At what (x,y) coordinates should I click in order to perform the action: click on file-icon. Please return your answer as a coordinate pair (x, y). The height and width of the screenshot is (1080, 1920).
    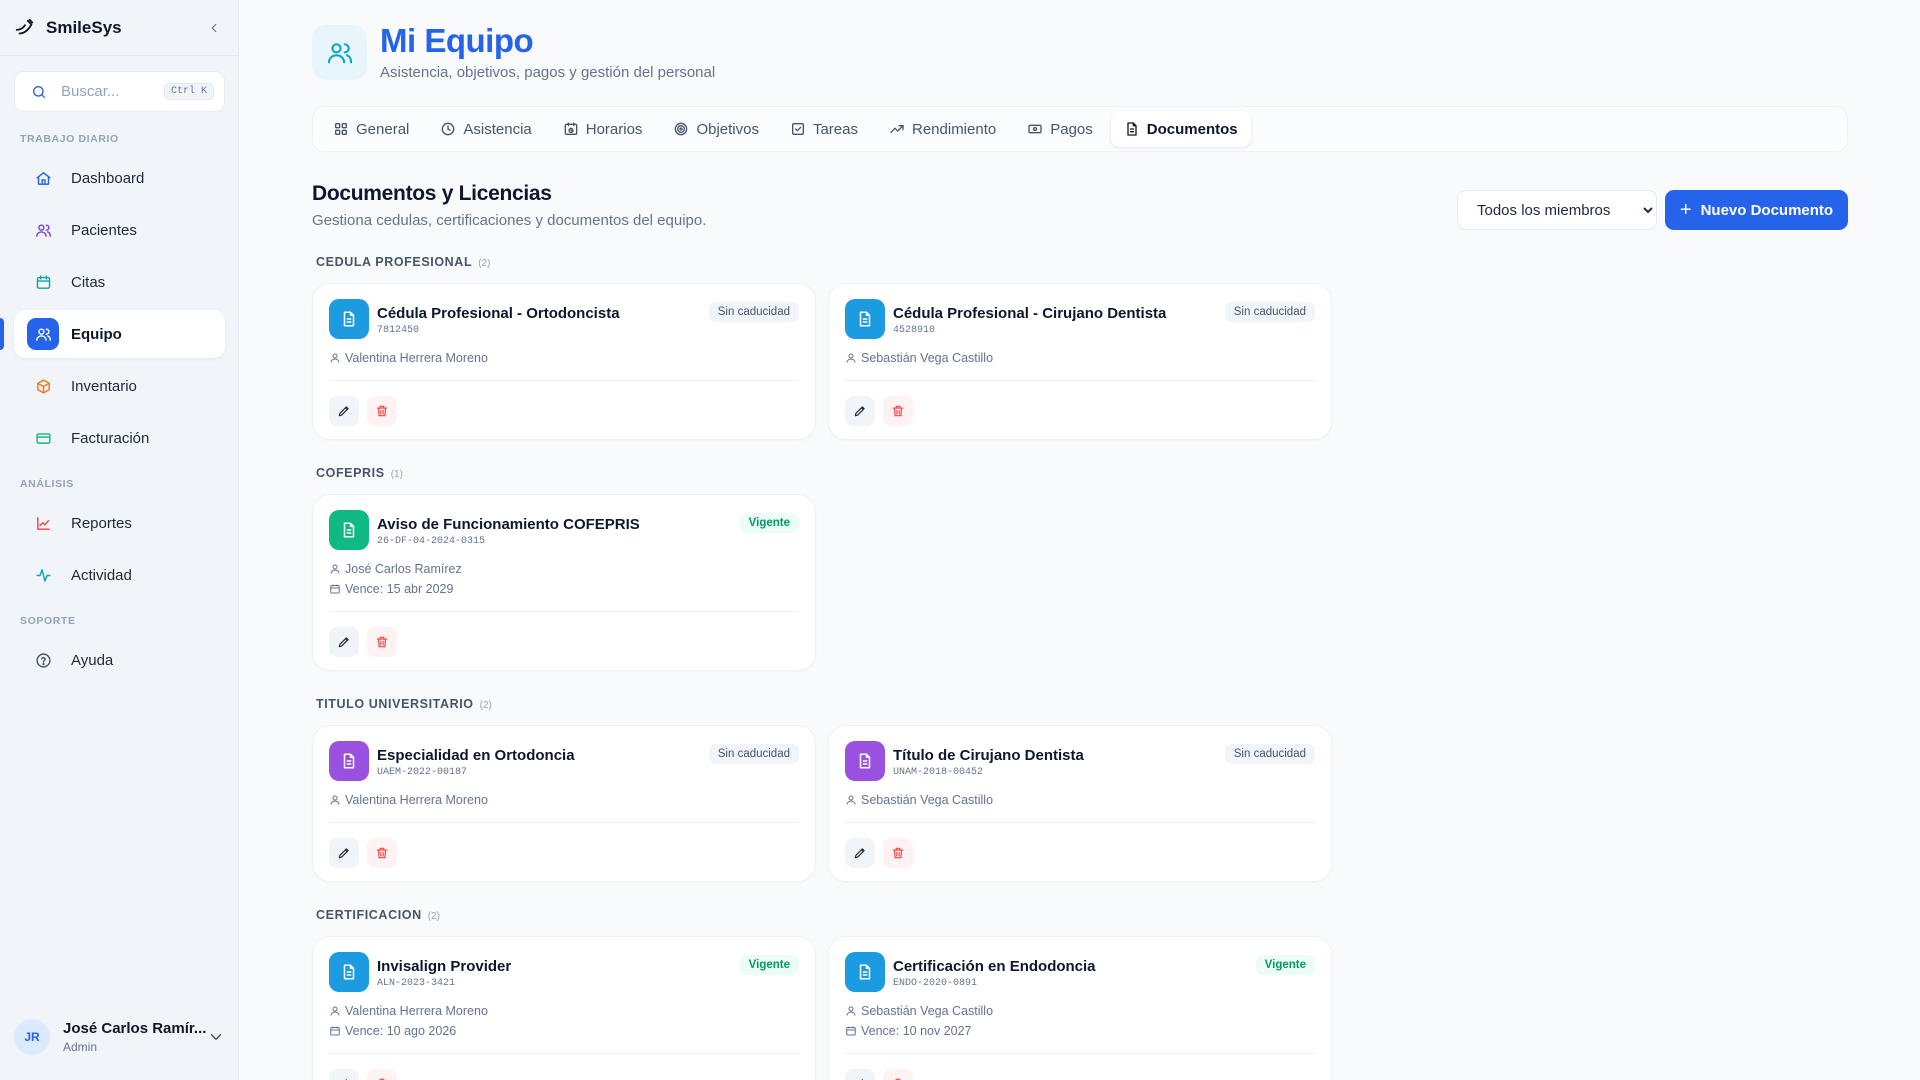
    Looking at the image, I should click on (1132, 129).